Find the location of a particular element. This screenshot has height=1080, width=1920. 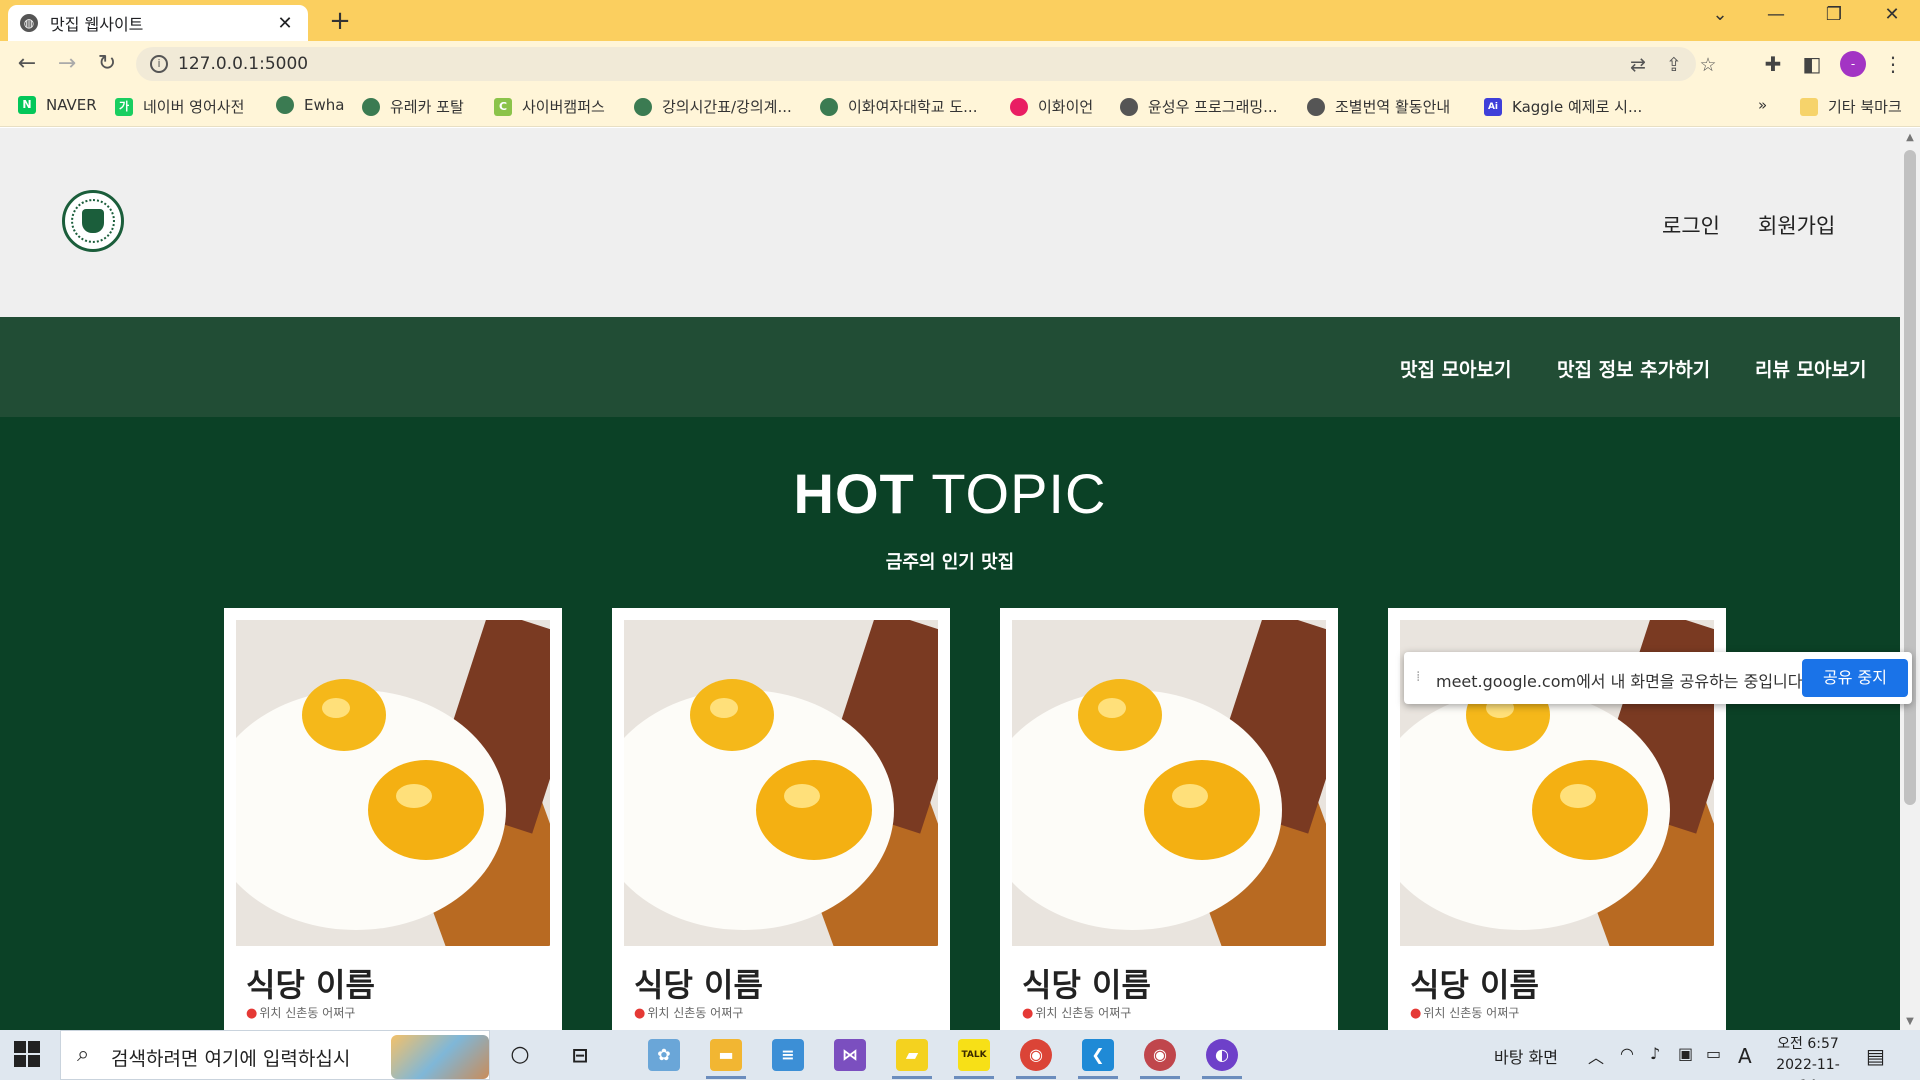

scroll-up-icon: ▲ is located at coordinates (1910, 137).